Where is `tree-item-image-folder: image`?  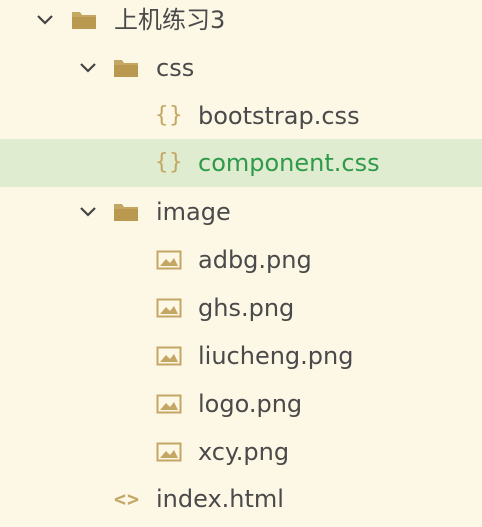
tree-item-image-folder: image is located at coordinates (241, 212).